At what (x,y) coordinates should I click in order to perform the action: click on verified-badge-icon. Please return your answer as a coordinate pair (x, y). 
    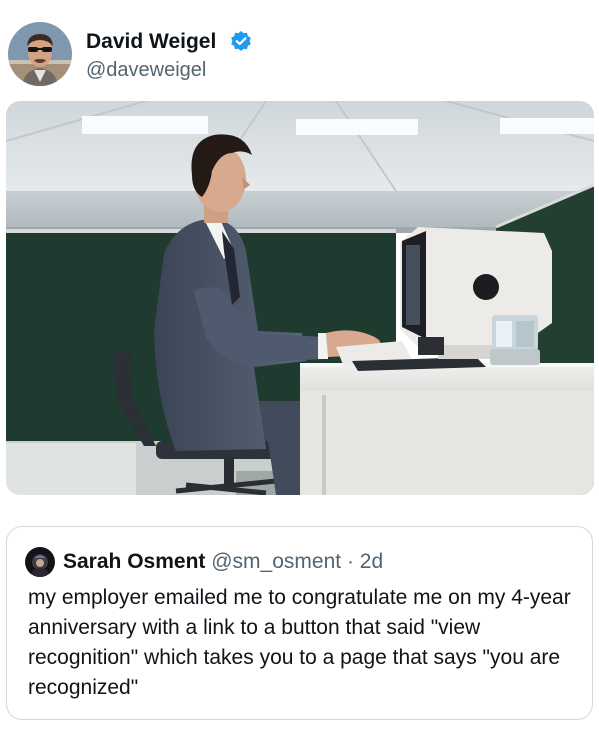
    Looking at the image, I should click on (241, 41).